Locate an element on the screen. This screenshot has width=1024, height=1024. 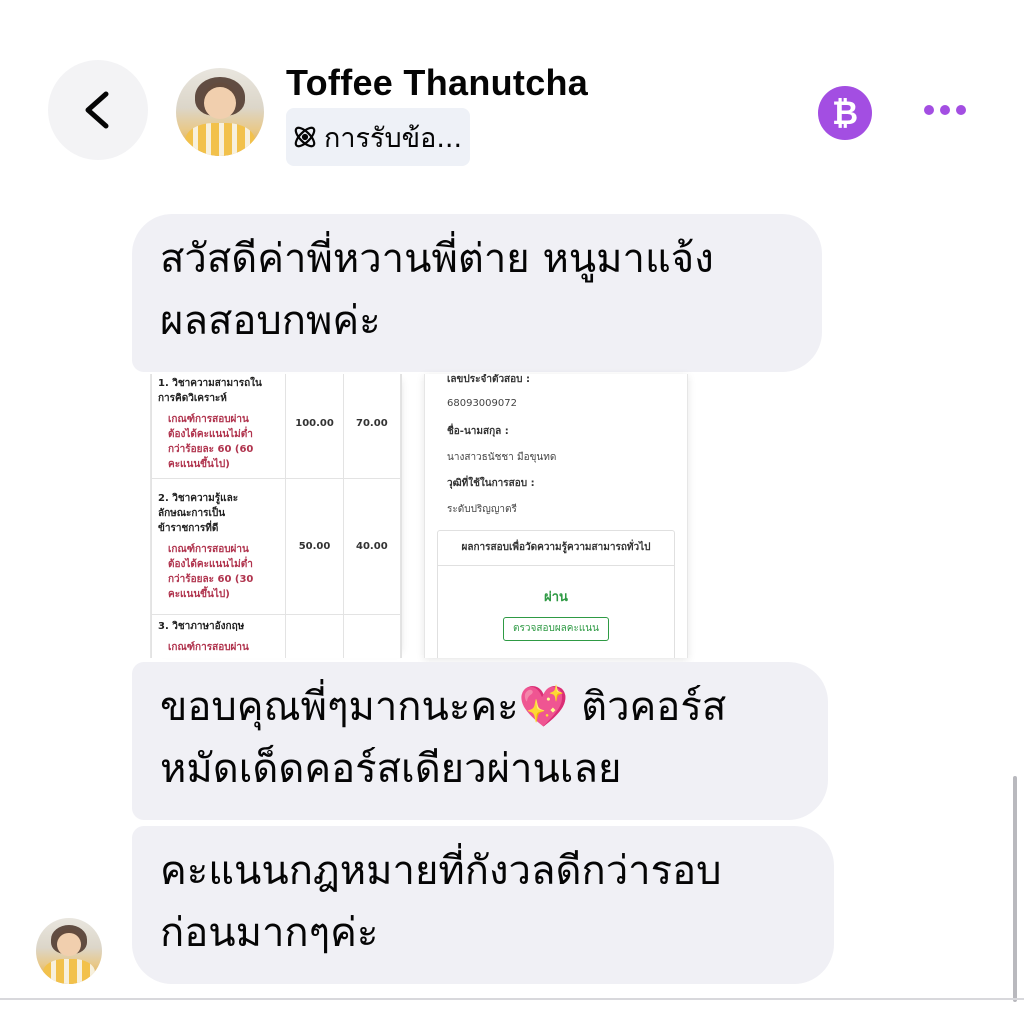
degree-label: วุฒิที่ใช้ในการสอบ : is located at coordinates (491, 483).